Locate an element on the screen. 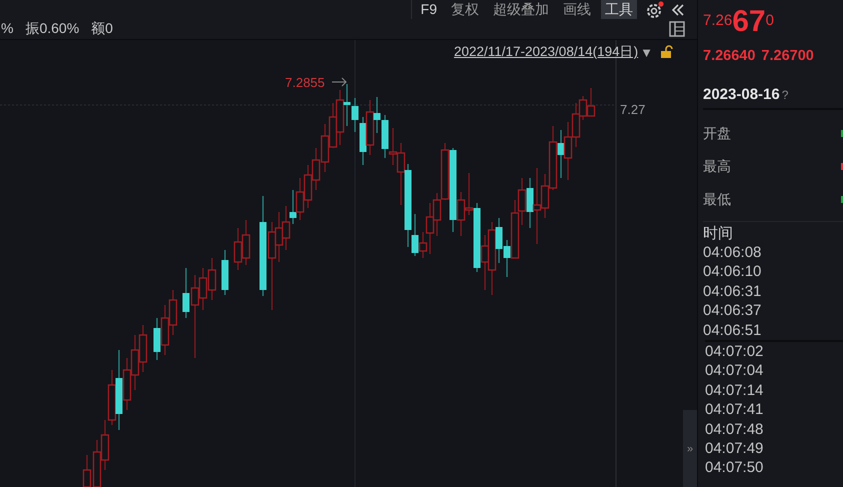 This screenshot has width=843, height=487. stat-text: 振0.60% is located at coordinates (52, 29).